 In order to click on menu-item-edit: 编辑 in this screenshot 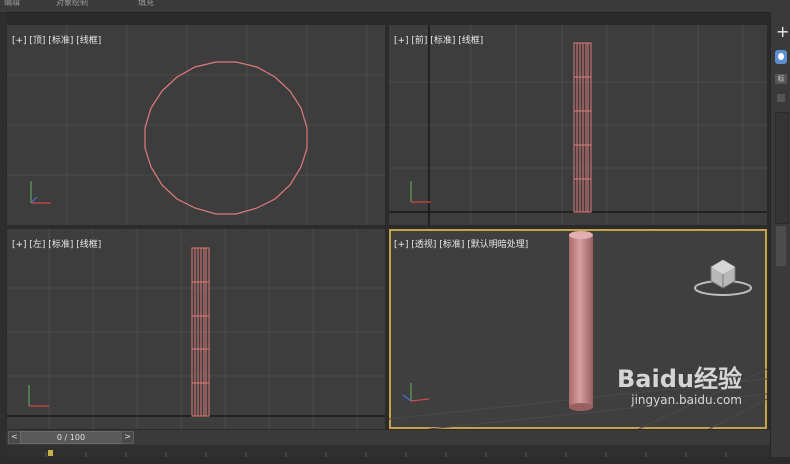, I will do `click(12, 4)`.